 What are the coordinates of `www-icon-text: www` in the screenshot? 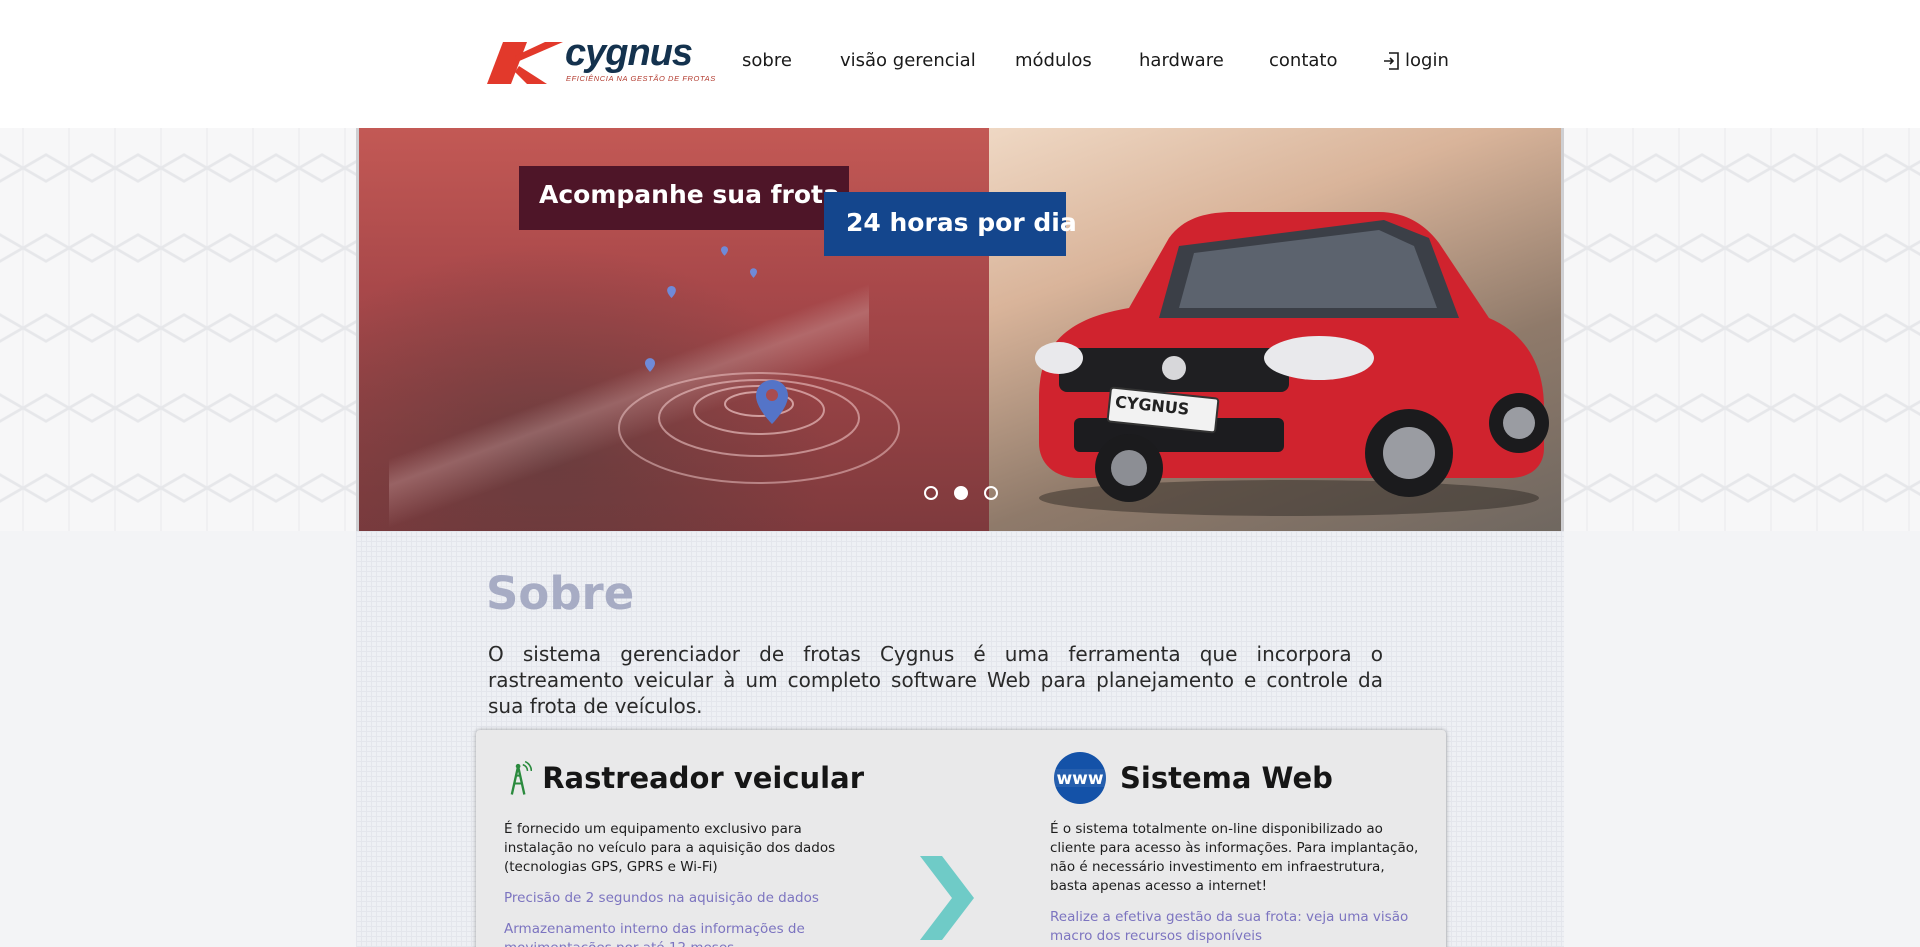 It's located at (1079, 779).